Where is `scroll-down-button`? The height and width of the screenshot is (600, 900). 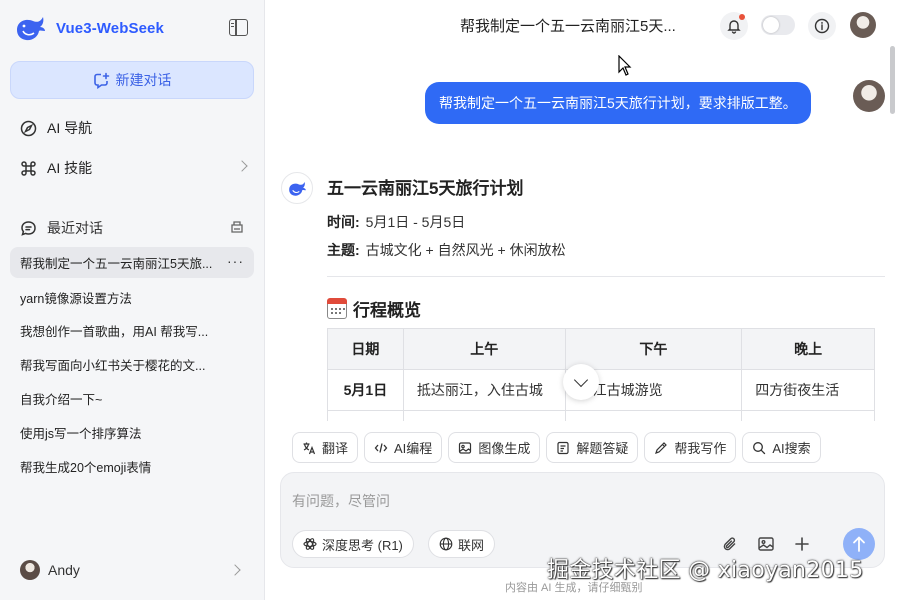 scroll-down-button is located at coordinates (581, 382).